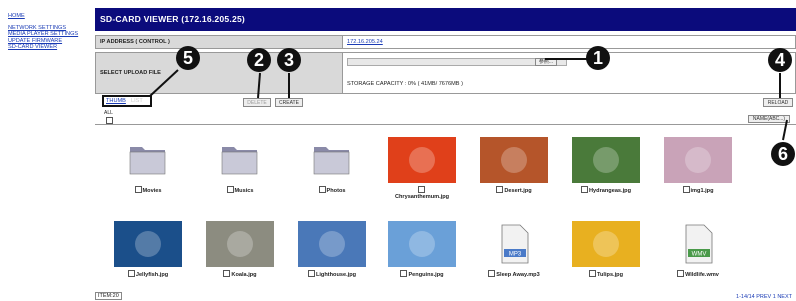  I want to click on file-tile: Desert.jpg, so click(514, 165).